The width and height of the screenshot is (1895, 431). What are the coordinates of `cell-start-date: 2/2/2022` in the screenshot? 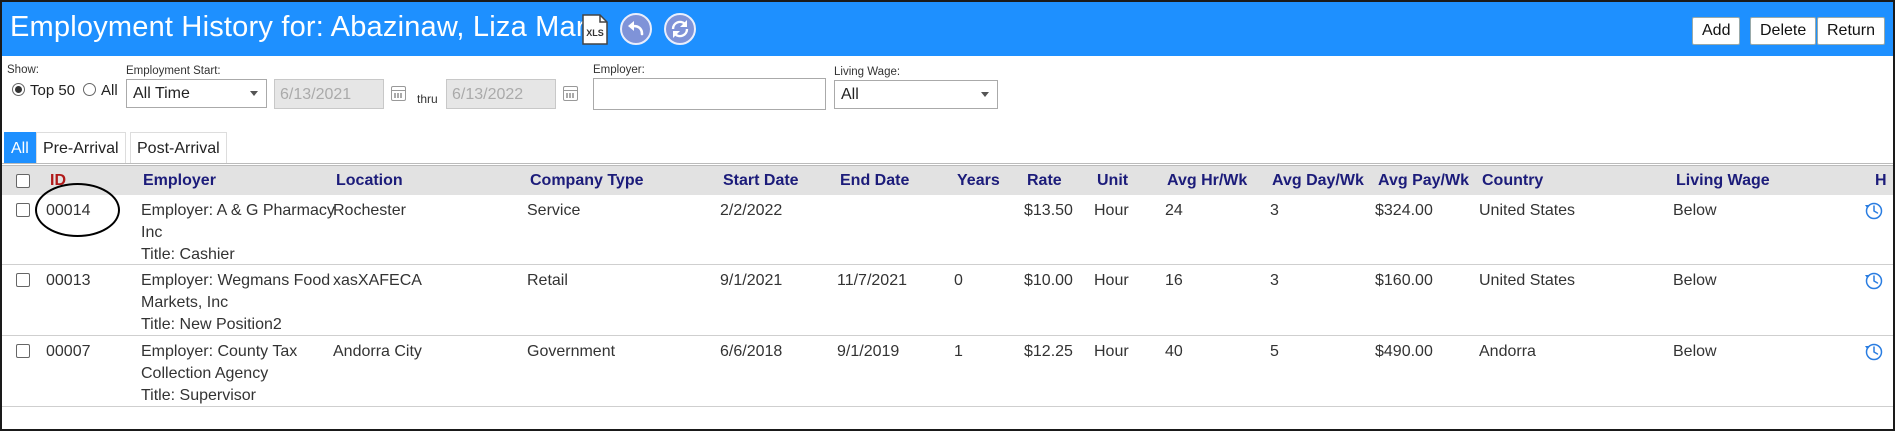 It's located at (751, 210).